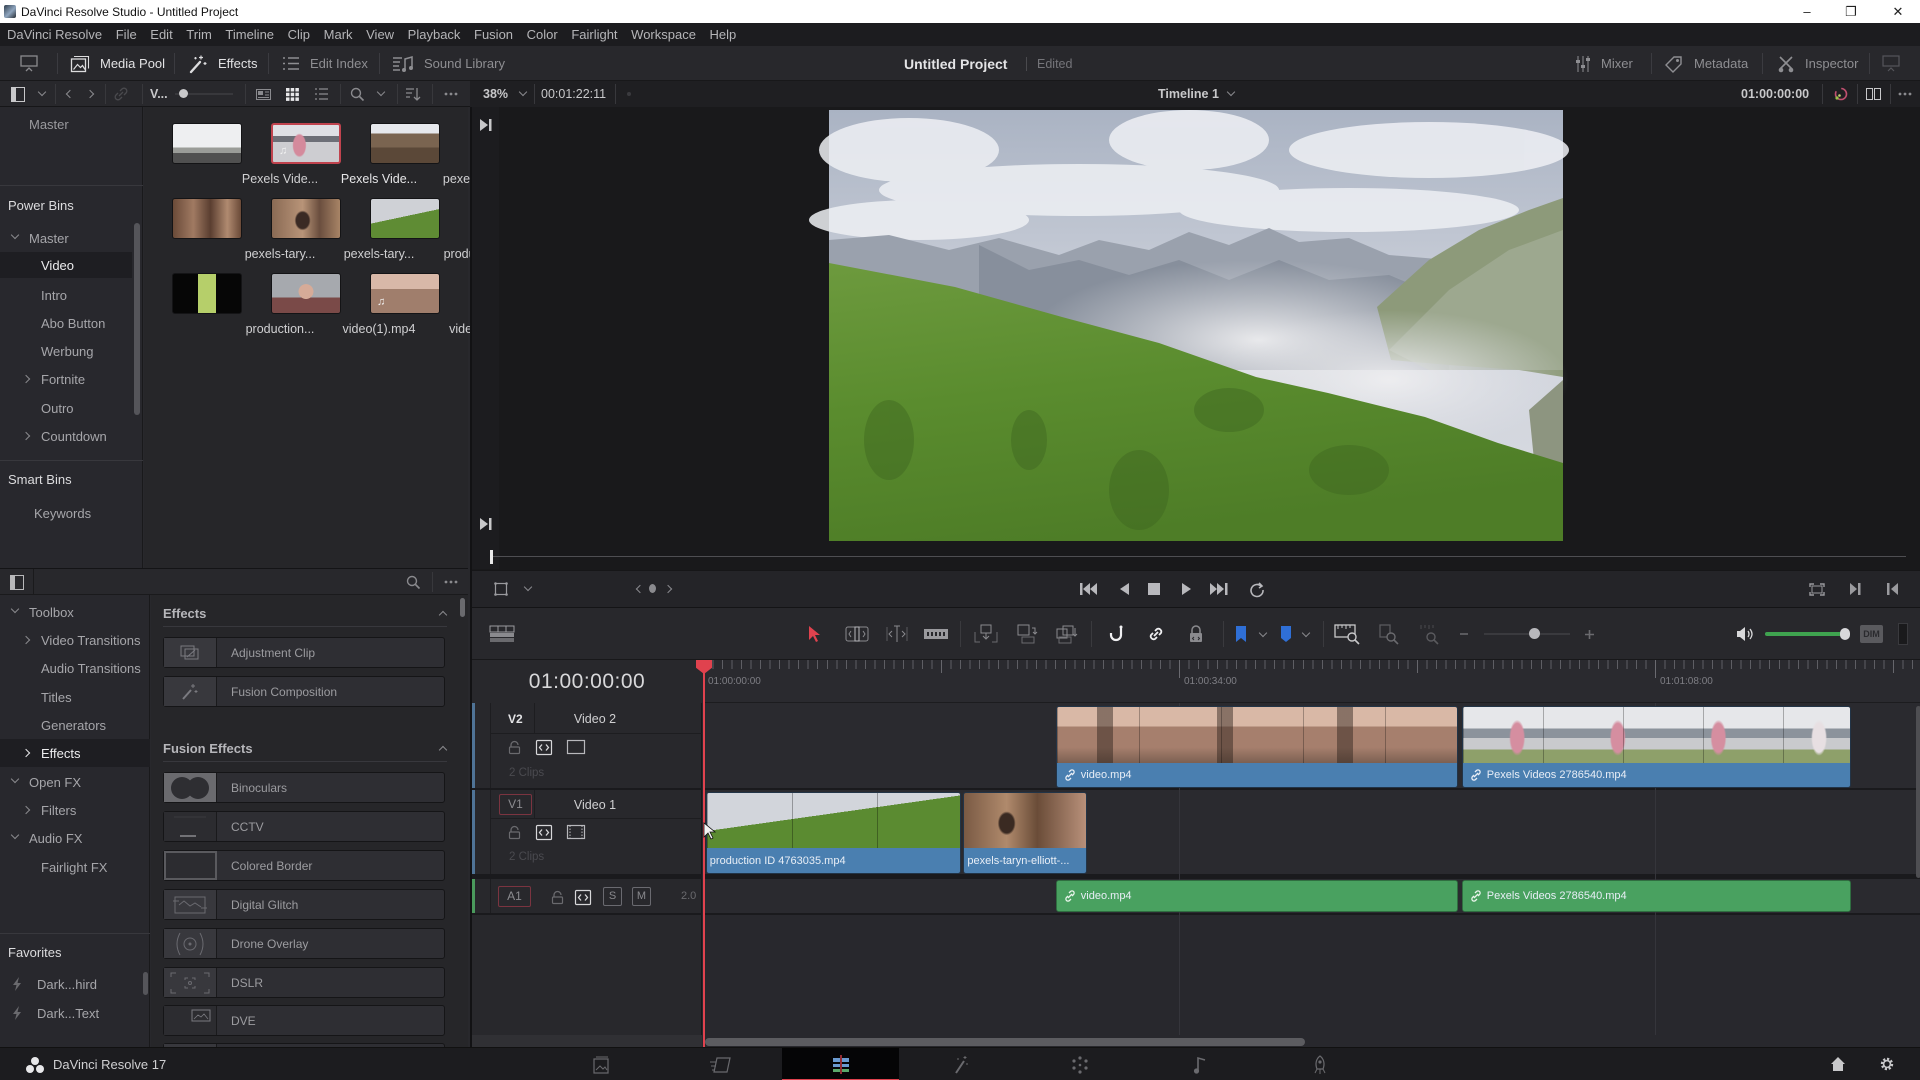  I want to click on media-pool-button: Media Pool, so click(117, 63).